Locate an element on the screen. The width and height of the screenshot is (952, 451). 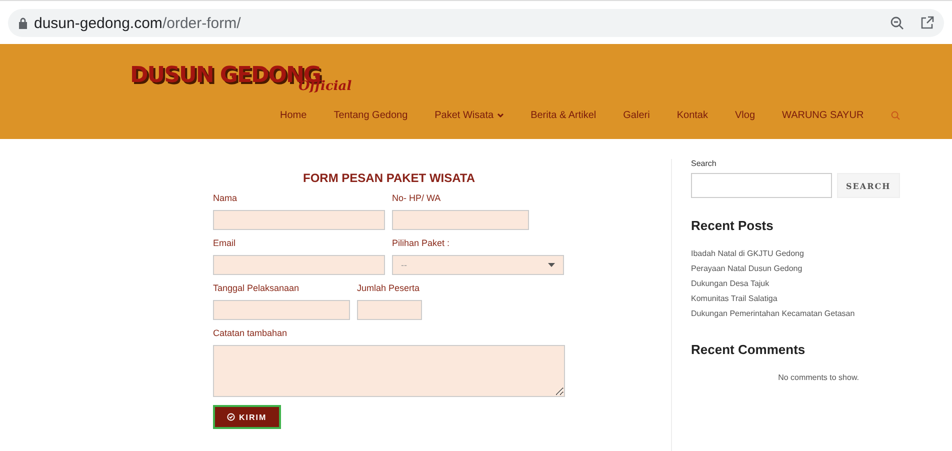
check-circle-icon is located at coordinates (231, 417).